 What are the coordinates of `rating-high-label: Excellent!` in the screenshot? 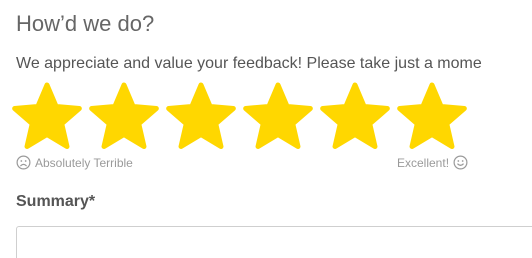 It's located at (432, 162).